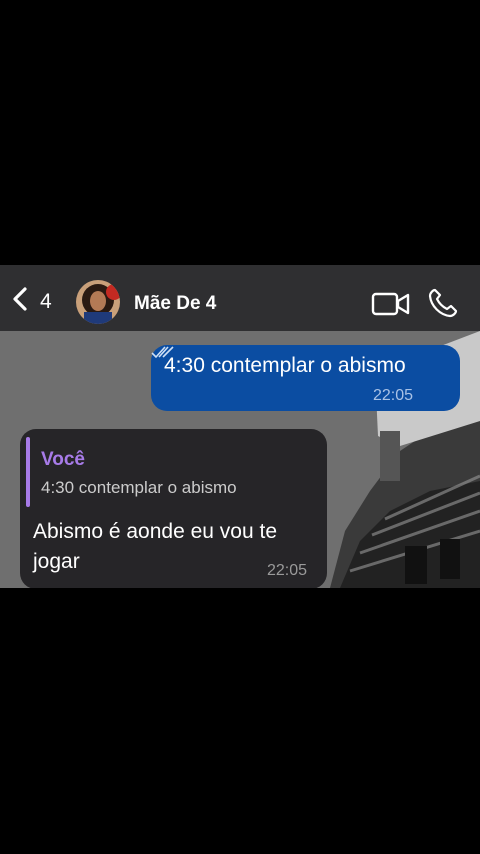 This screenshot has height=854, width=480. Describe the element at coordinates (139, 488) in the screenshot. I see `reply-quote-text: 4:30 contemplar o abismo` at that location.